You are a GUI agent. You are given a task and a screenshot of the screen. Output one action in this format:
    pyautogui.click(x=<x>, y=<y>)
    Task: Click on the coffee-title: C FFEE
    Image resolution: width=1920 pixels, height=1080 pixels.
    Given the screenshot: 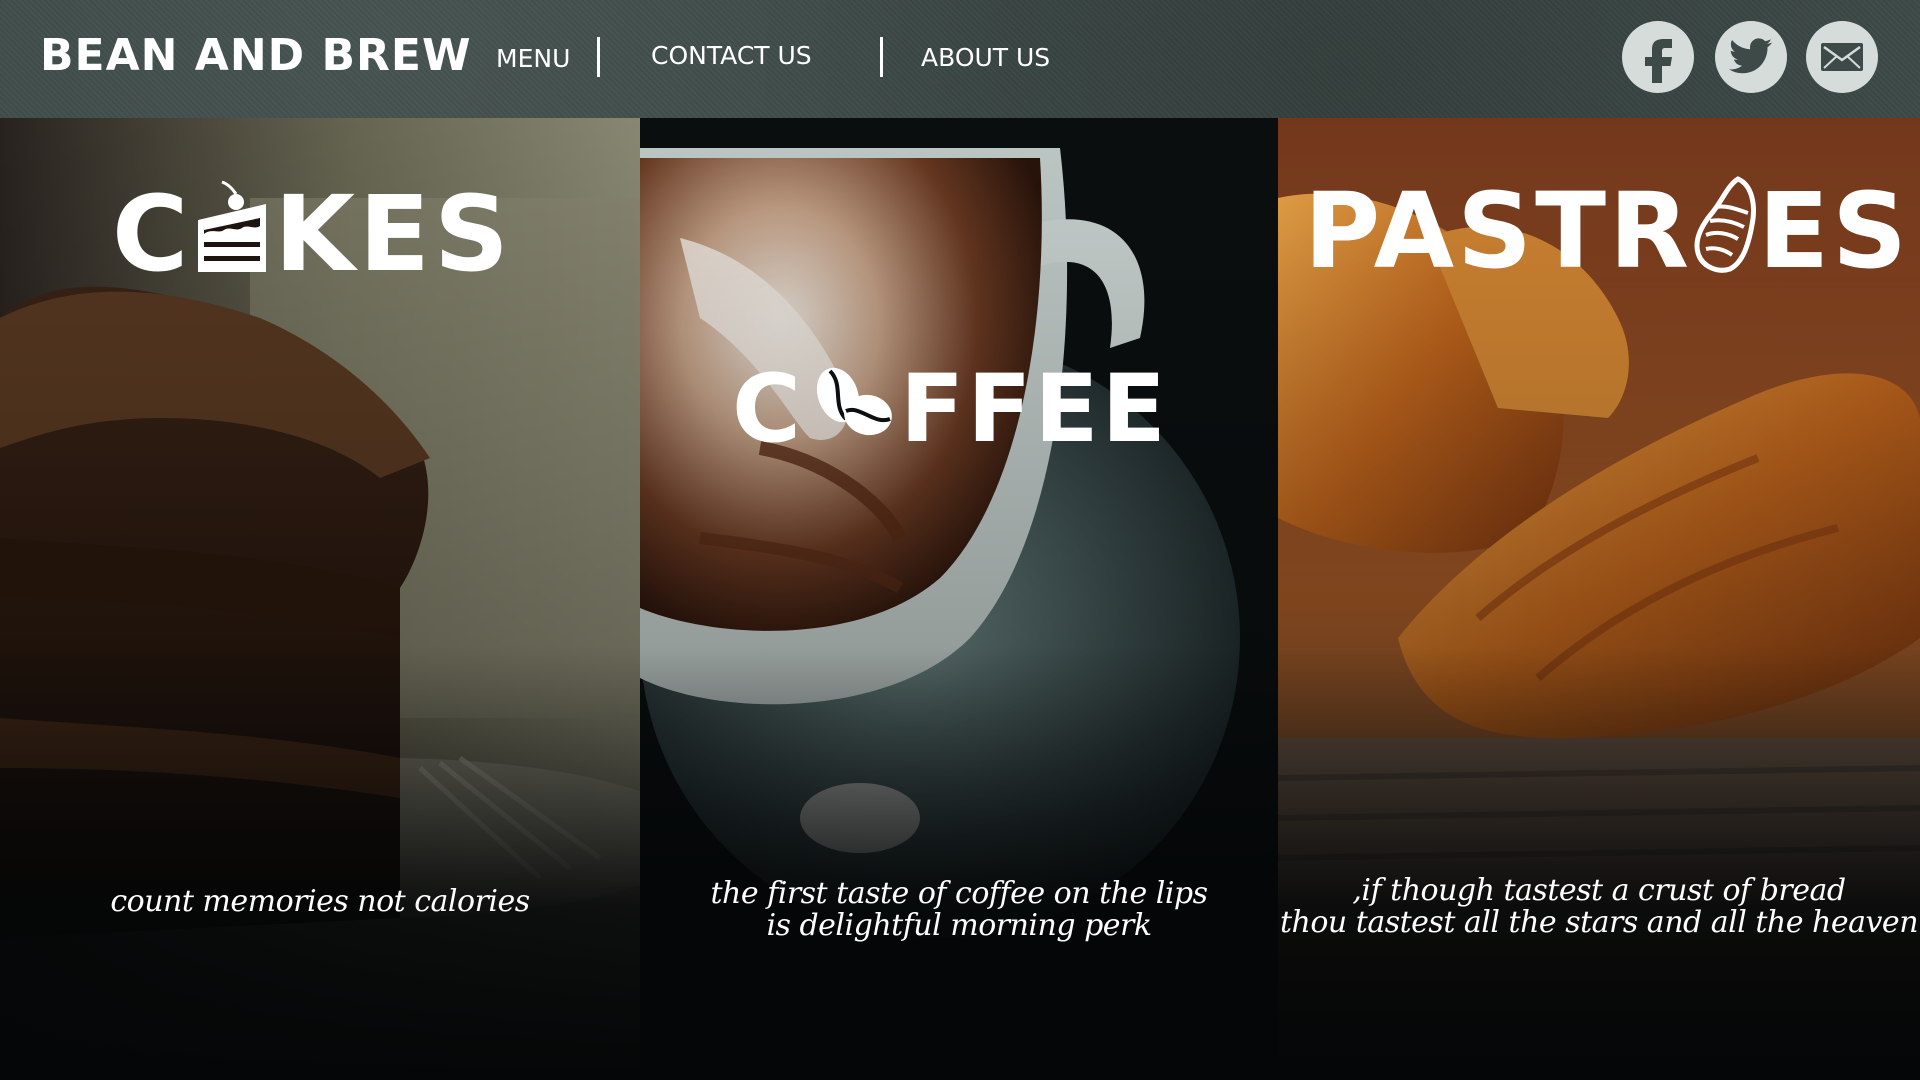 What is the action you would take?
    pyautogui.click(x=950, y=409)
    